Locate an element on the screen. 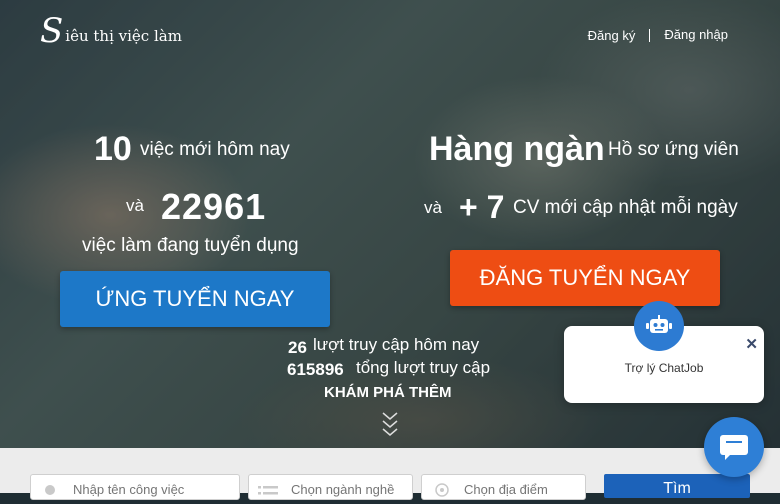 The image size is (780, 504). login-link: Đăng nhập is located at coordinates (696, 34).